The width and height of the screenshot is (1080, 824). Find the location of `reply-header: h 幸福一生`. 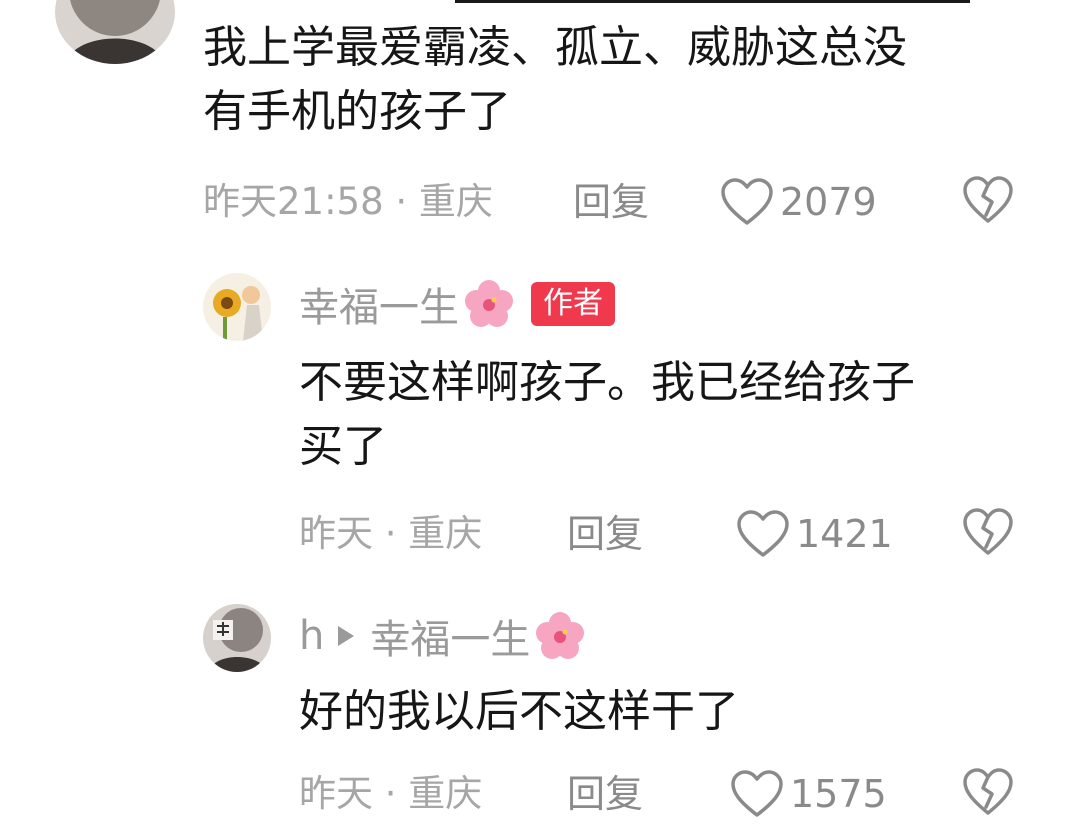

reply-header: h 幸福一生 is located at coordinates (442, 636).